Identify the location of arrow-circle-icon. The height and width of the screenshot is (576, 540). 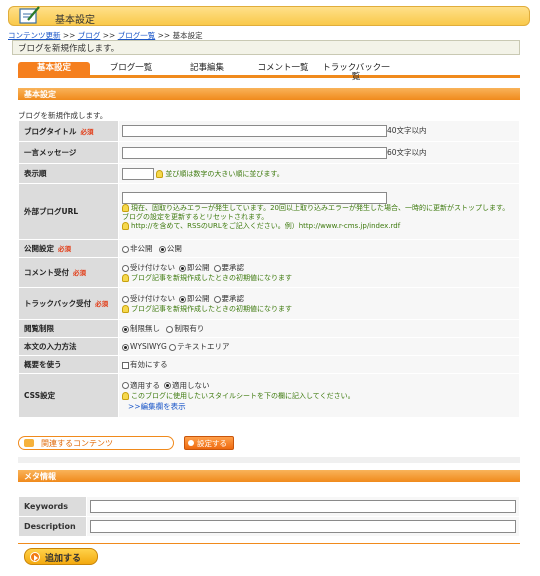
(191, 443).